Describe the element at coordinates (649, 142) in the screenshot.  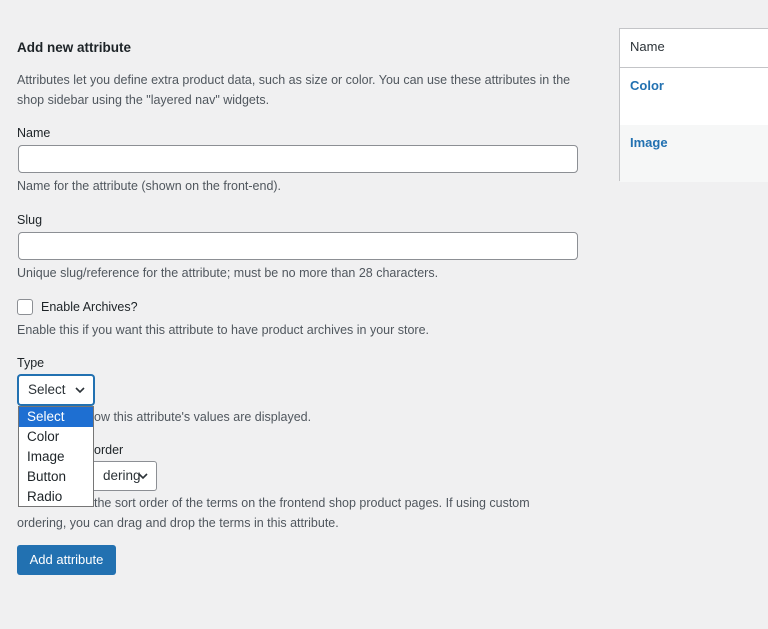
I see `attribute-link-image: Image` at that location.